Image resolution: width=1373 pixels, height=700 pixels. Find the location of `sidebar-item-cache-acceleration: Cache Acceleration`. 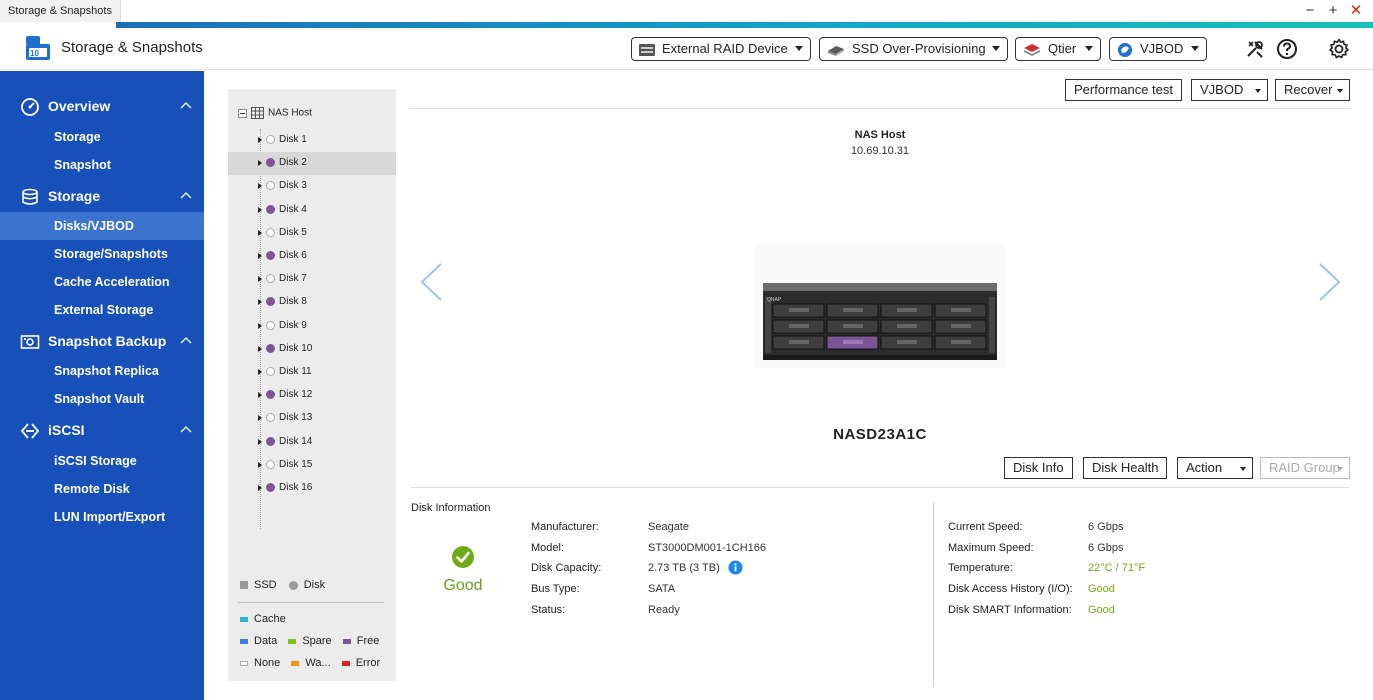

sidebar-item-cache-acceleration: Cache Acceleration is located at coordinates (102, 282).